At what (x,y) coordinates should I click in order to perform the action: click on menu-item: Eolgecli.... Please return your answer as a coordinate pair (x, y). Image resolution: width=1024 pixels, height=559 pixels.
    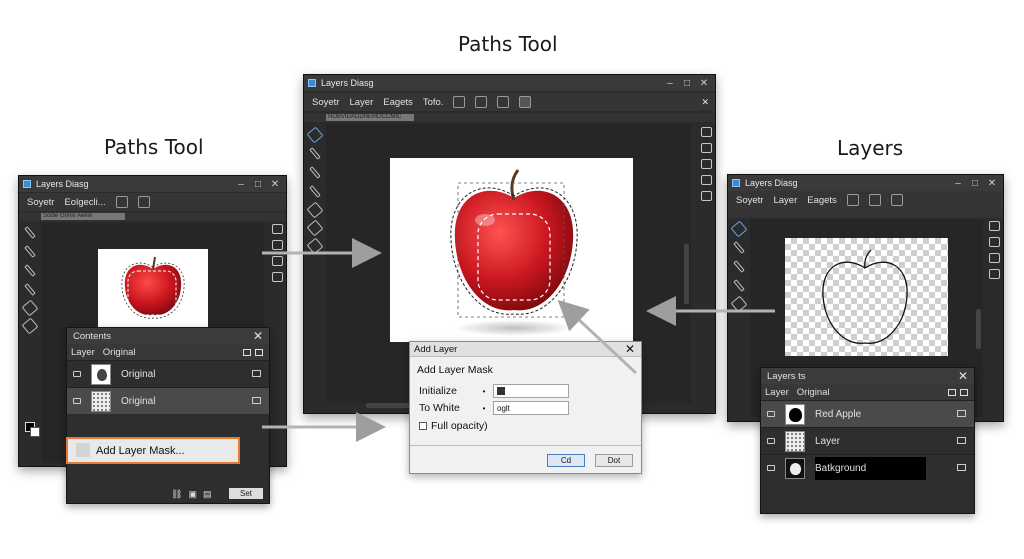
    Looking at the image, I should click on (84, 202).